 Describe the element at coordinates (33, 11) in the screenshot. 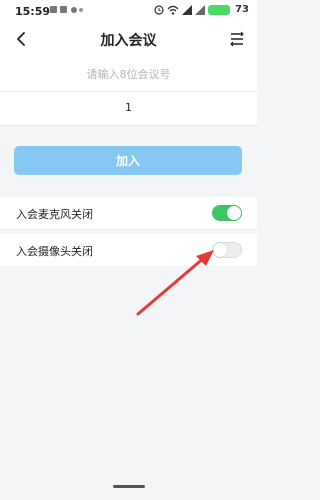

I see `status-time: 15:59` at that location.